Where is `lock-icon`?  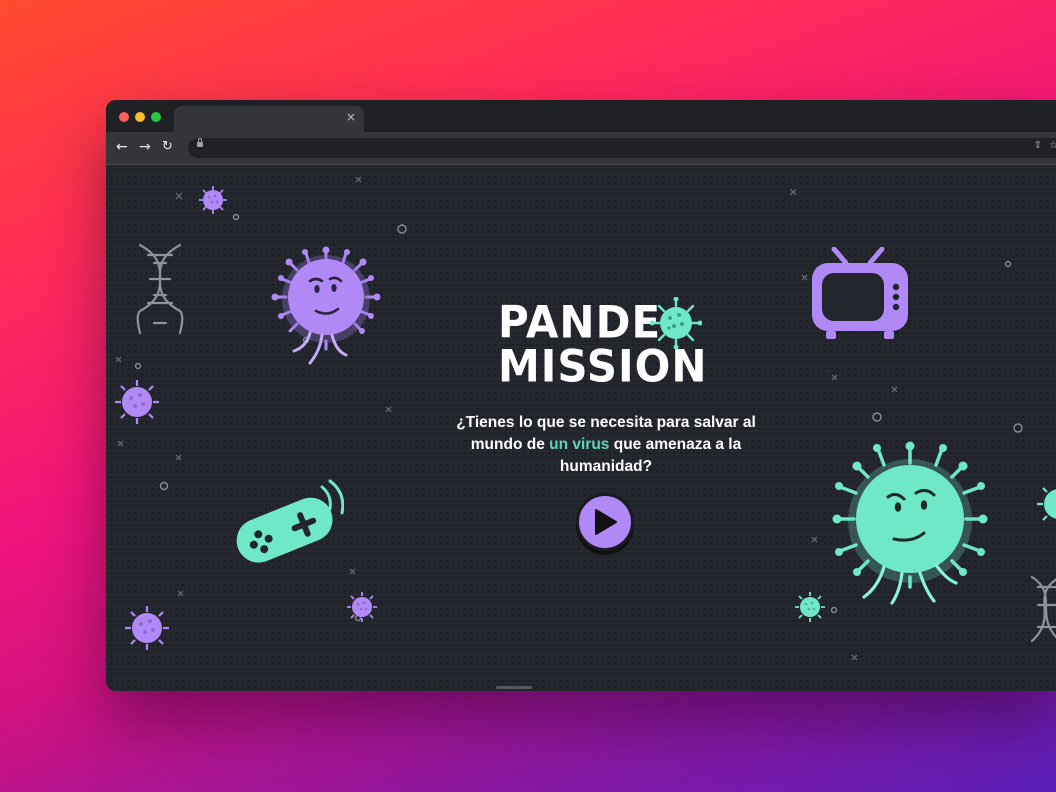
lock-icon is located at coordinates (200, 142).